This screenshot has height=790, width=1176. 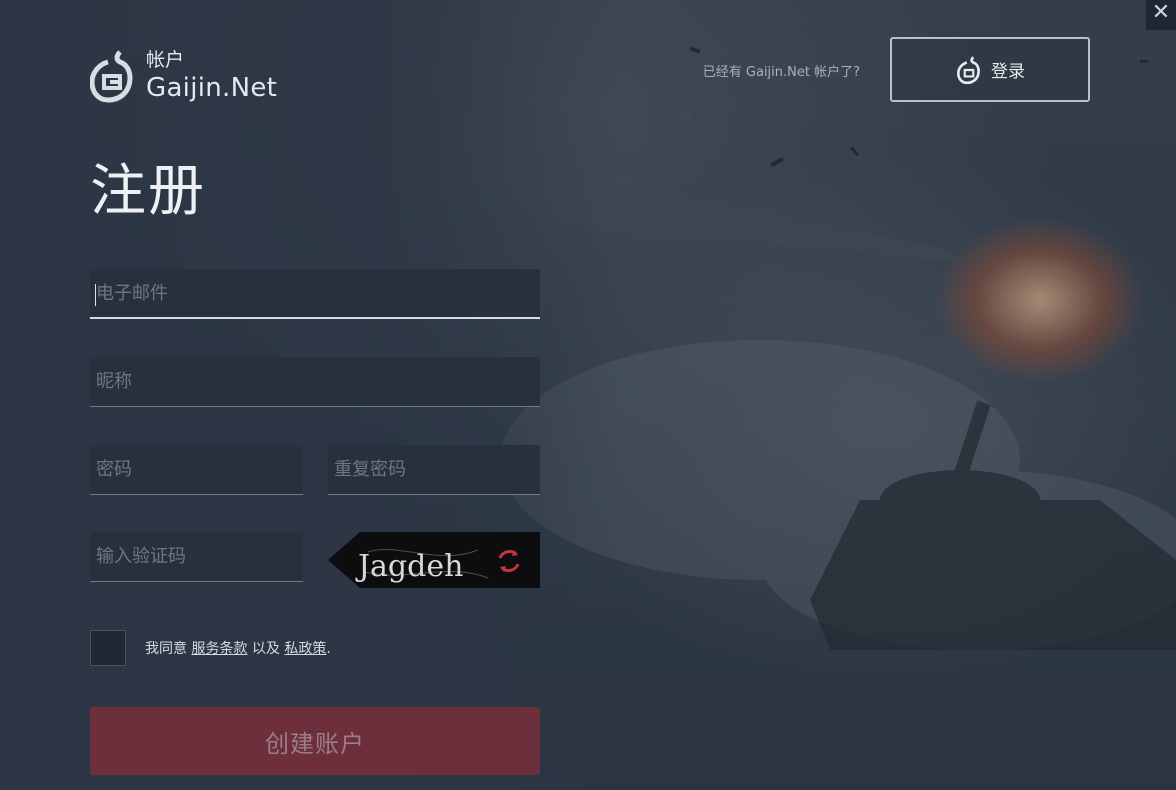 I want to click on repeat-password-field-wrapper, so click(x=434, y=470).